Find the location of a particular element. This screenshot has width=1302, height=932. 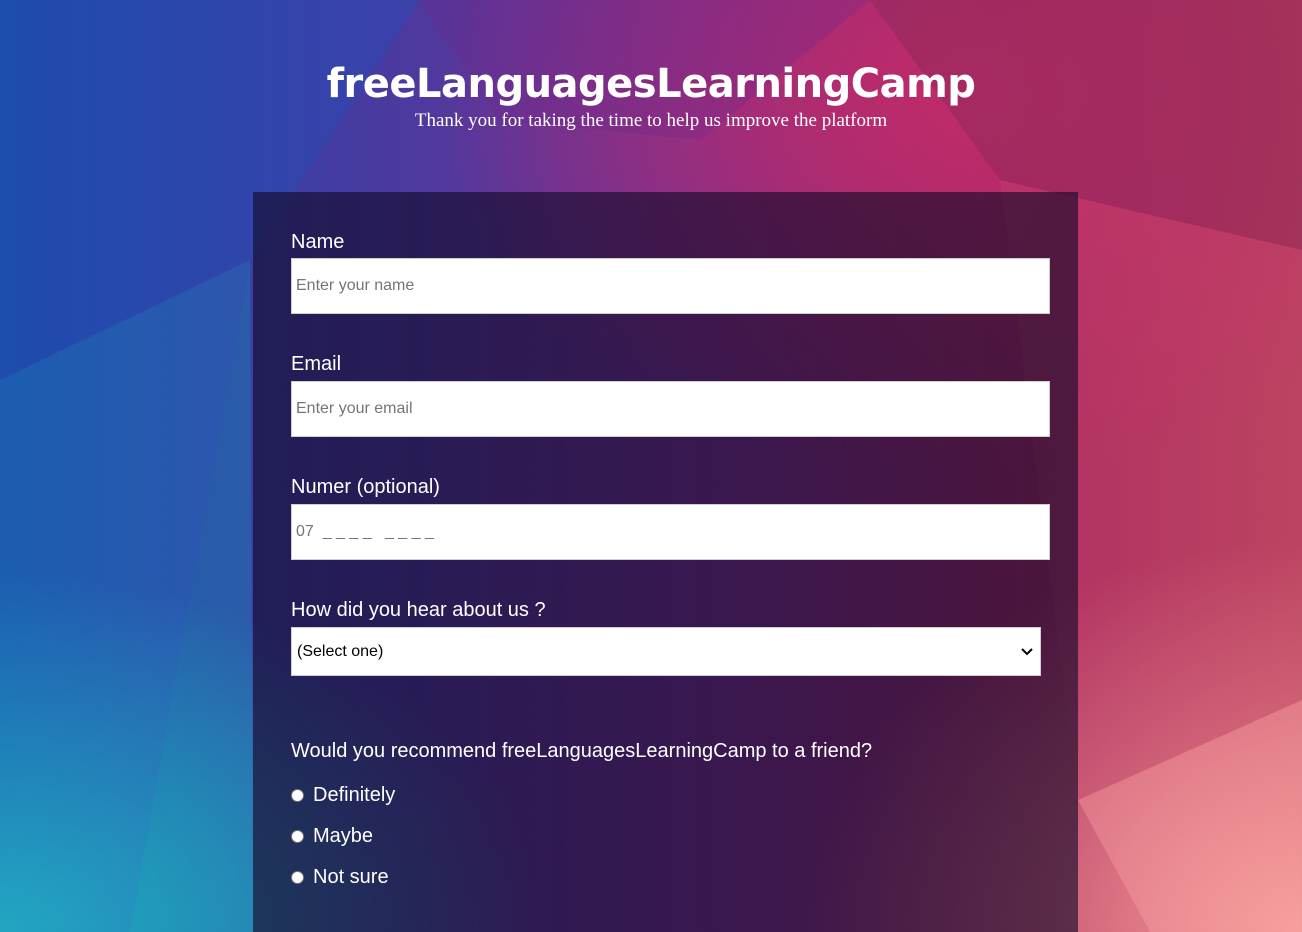

source-select: (Select one) is located at coordinates (666, 651).